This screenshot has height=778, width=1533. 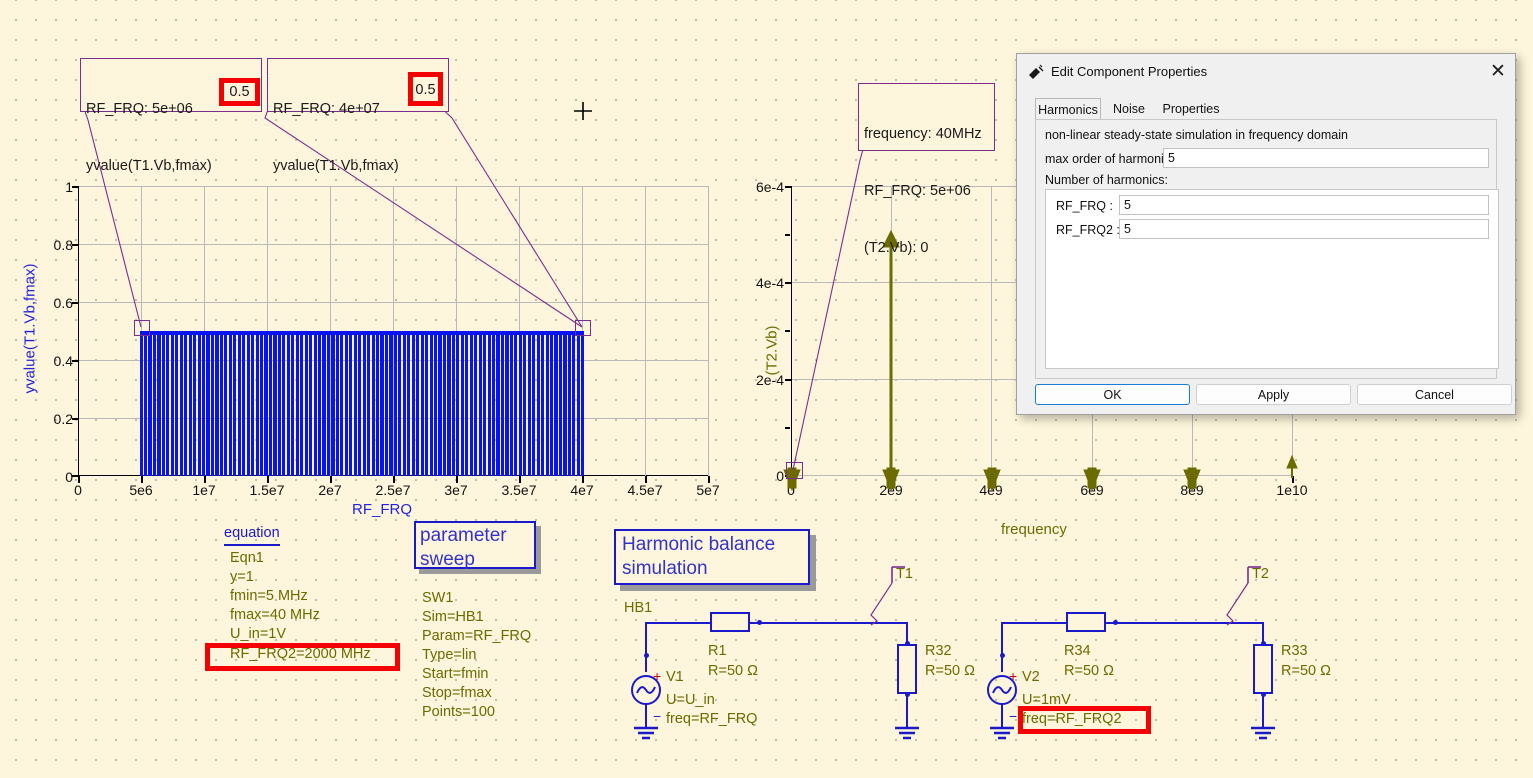 What do you see at coordinates (1260, 574) in the screenshot?
I see `probe-t2-label: T2` at bounding box center [1260, 574].